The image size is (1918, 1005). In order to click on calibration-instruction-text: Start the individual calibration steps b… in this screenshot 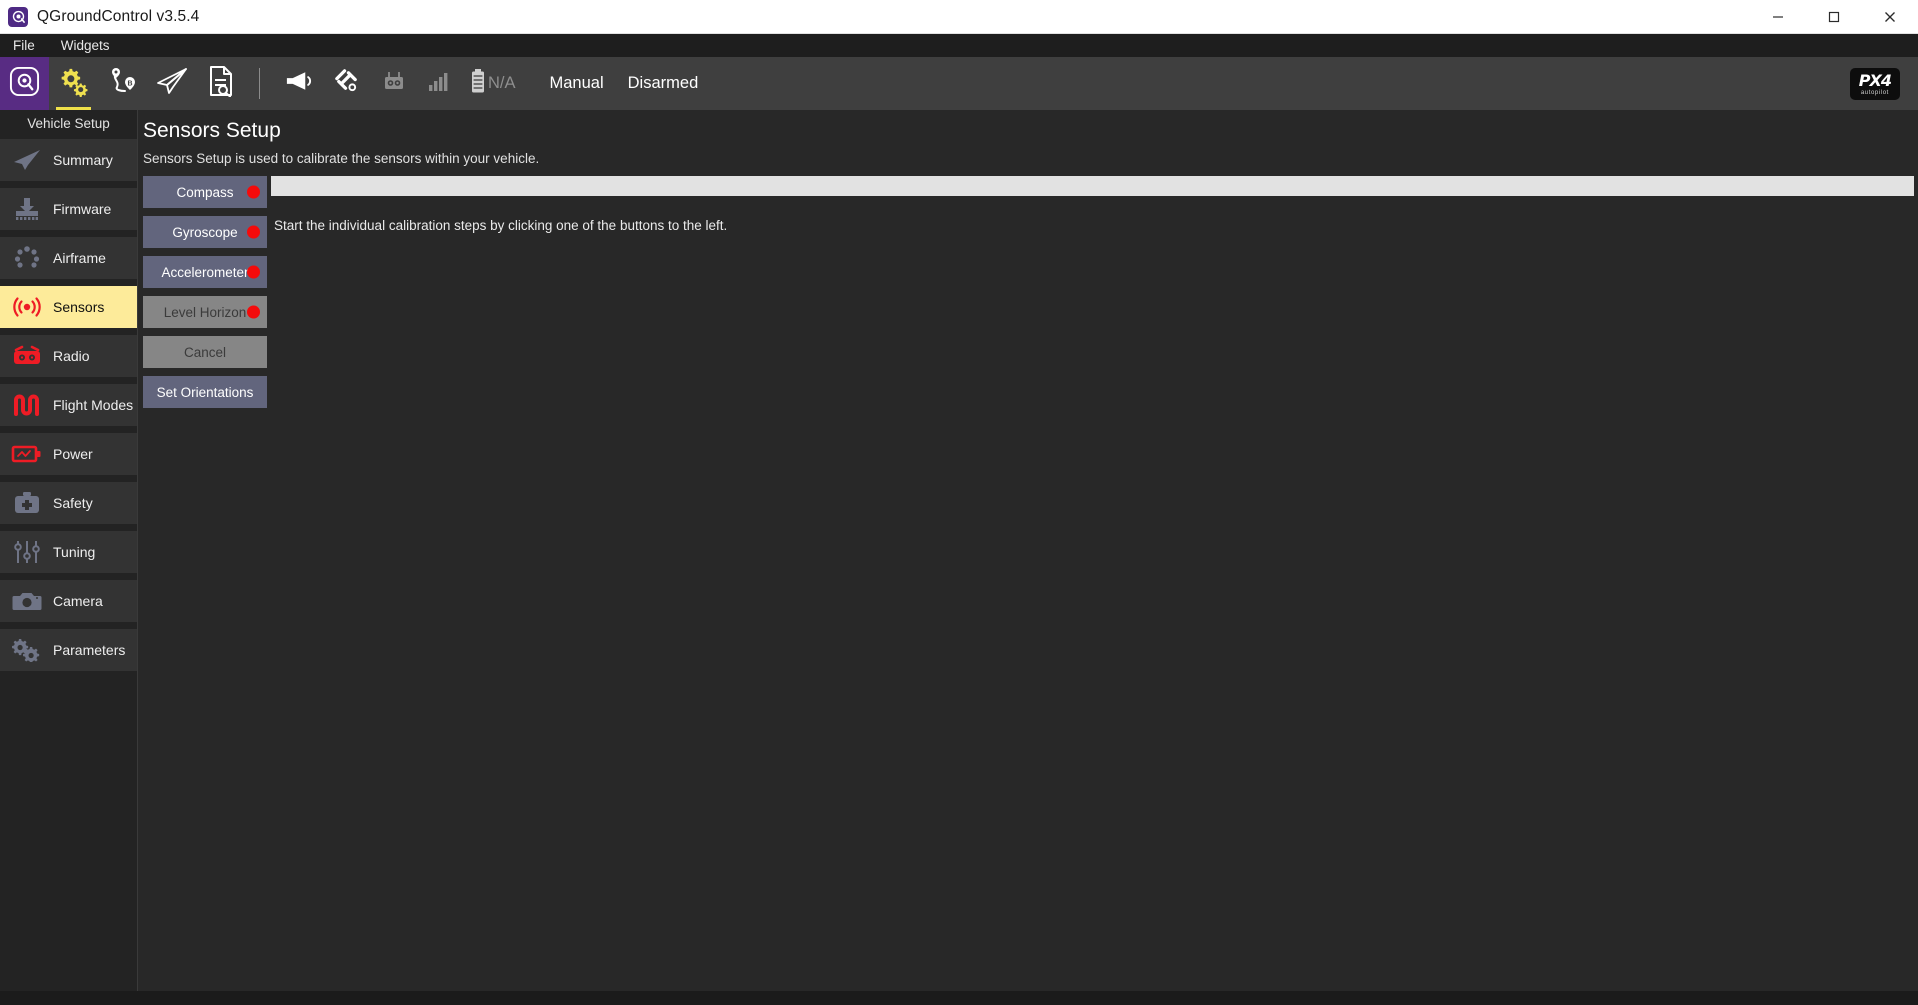, I will do `click(501, 225)`.